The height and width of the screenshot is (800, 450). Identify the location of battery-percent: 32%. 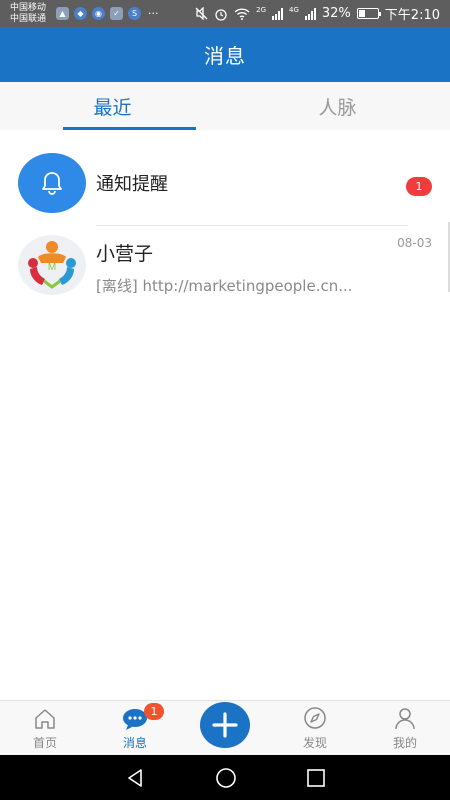
(336, 13).